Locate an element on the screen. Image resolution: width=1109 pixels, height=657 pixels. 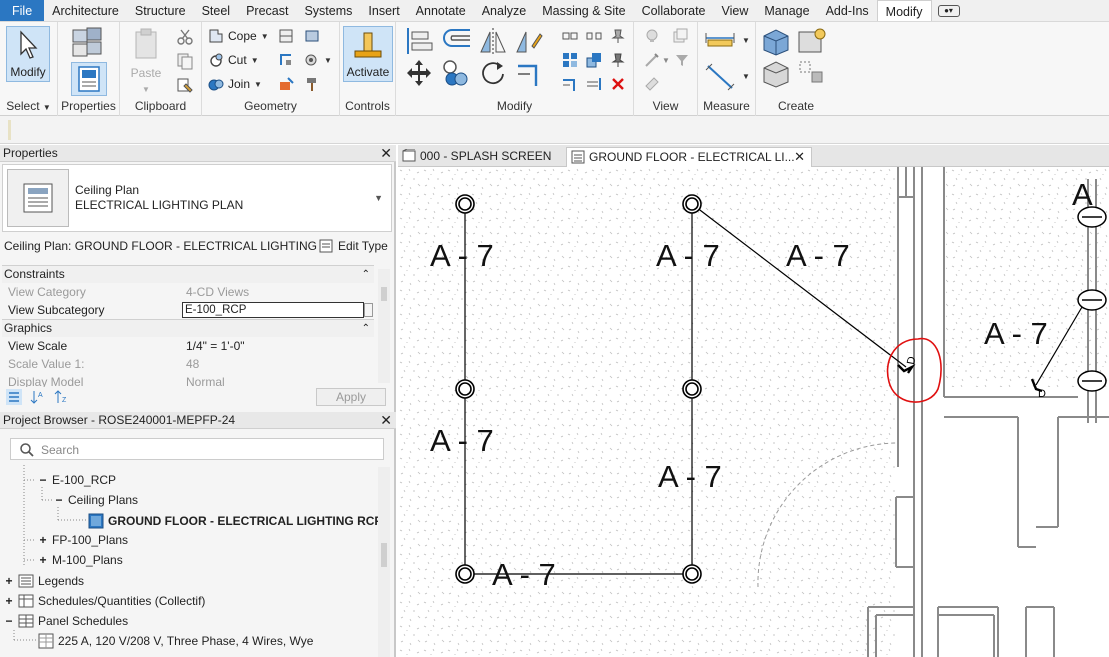
cut-scissors-icon is located at coordinates (185, 37).